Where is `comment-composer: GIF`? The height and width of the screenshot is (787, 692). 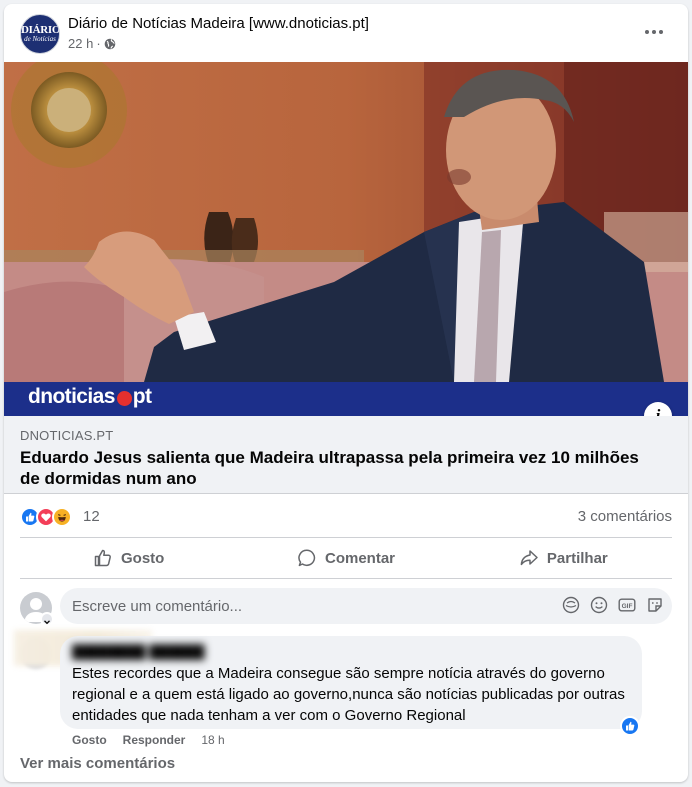
comment-composer: GIF is located at coordinates (366, 606).